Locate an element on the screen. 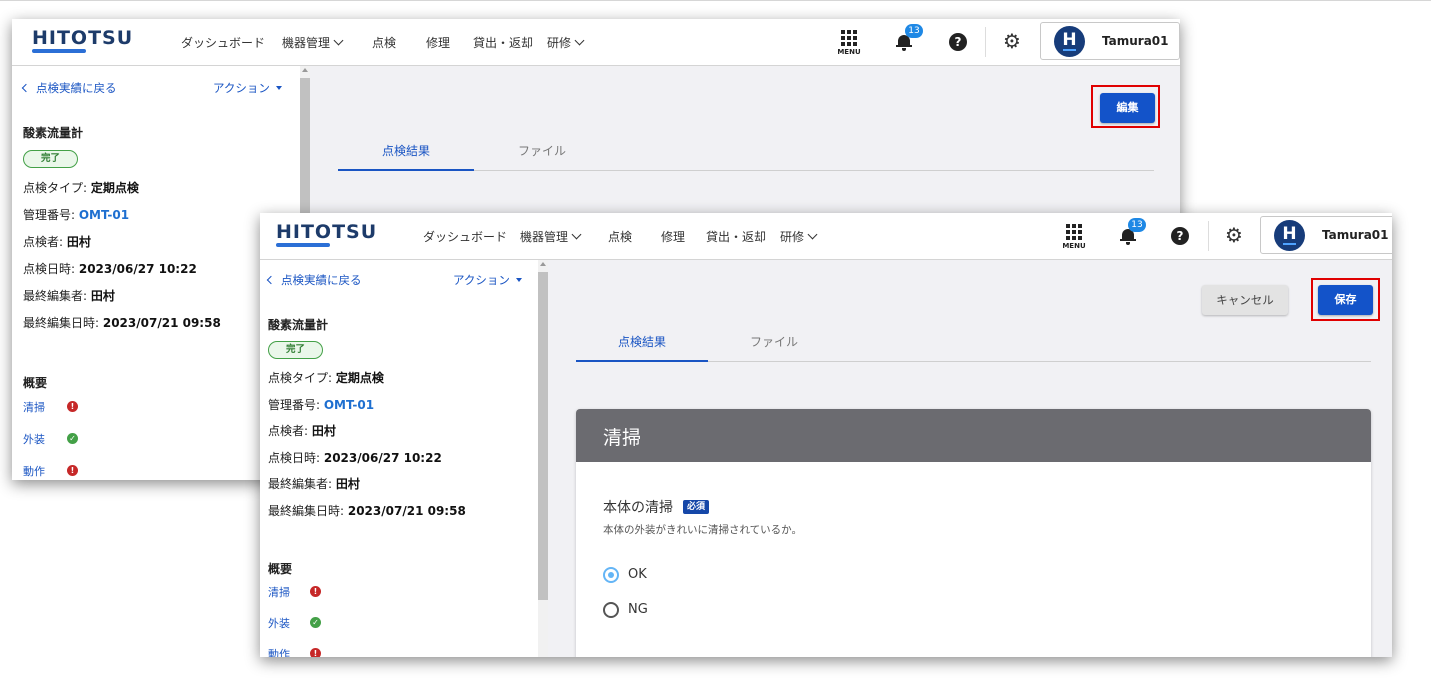 Image resolution: width=1431 pixels, height=691 pixels. app-grid-icon is located at coordinates (1074, 232).